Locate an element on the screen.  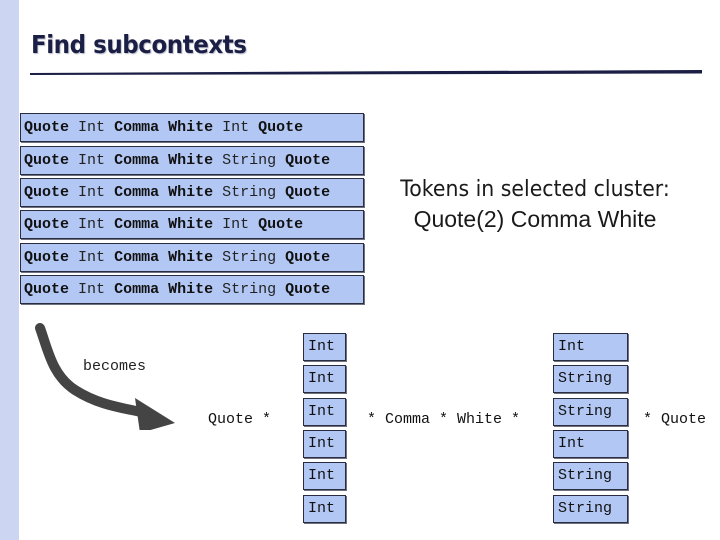
slide-sidebar-accent is located at coordinates (9, 270).